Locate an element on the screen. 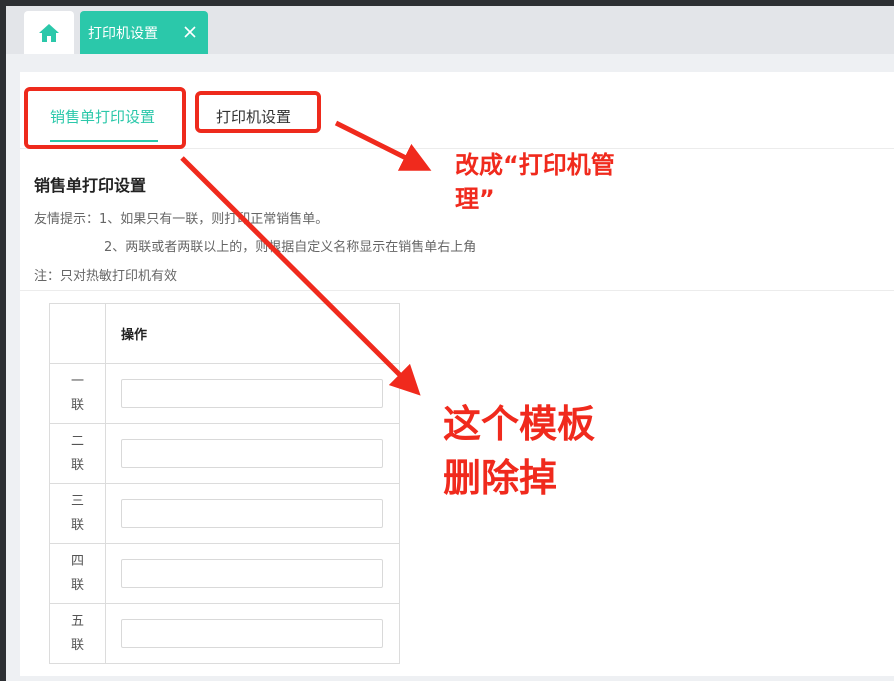 The image size is (894, 681). row-label-cell: 二联 is located at coordinates (77, 453).